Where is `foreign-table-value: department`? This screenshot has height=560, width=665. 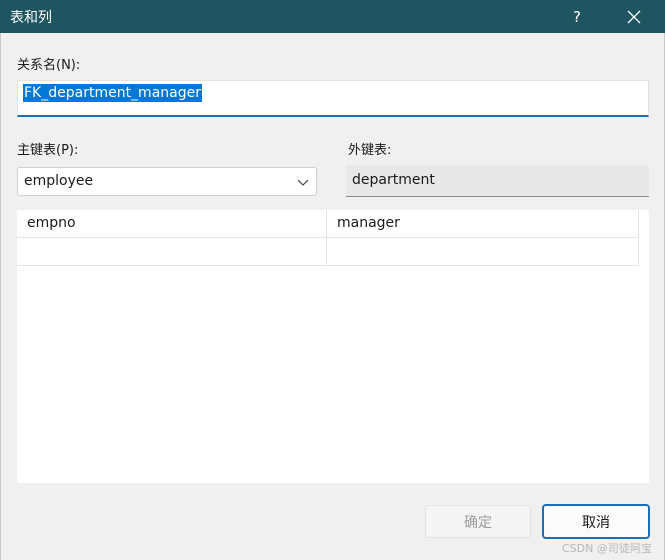 foreign-table-value: department is located at coordinates (393, 180).